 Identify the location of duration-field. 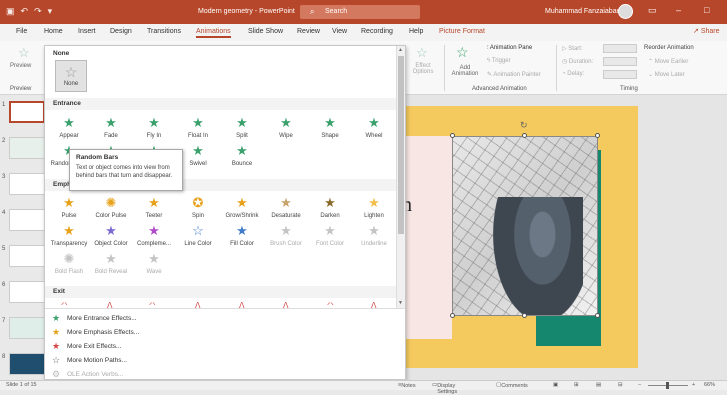
(620, 61).